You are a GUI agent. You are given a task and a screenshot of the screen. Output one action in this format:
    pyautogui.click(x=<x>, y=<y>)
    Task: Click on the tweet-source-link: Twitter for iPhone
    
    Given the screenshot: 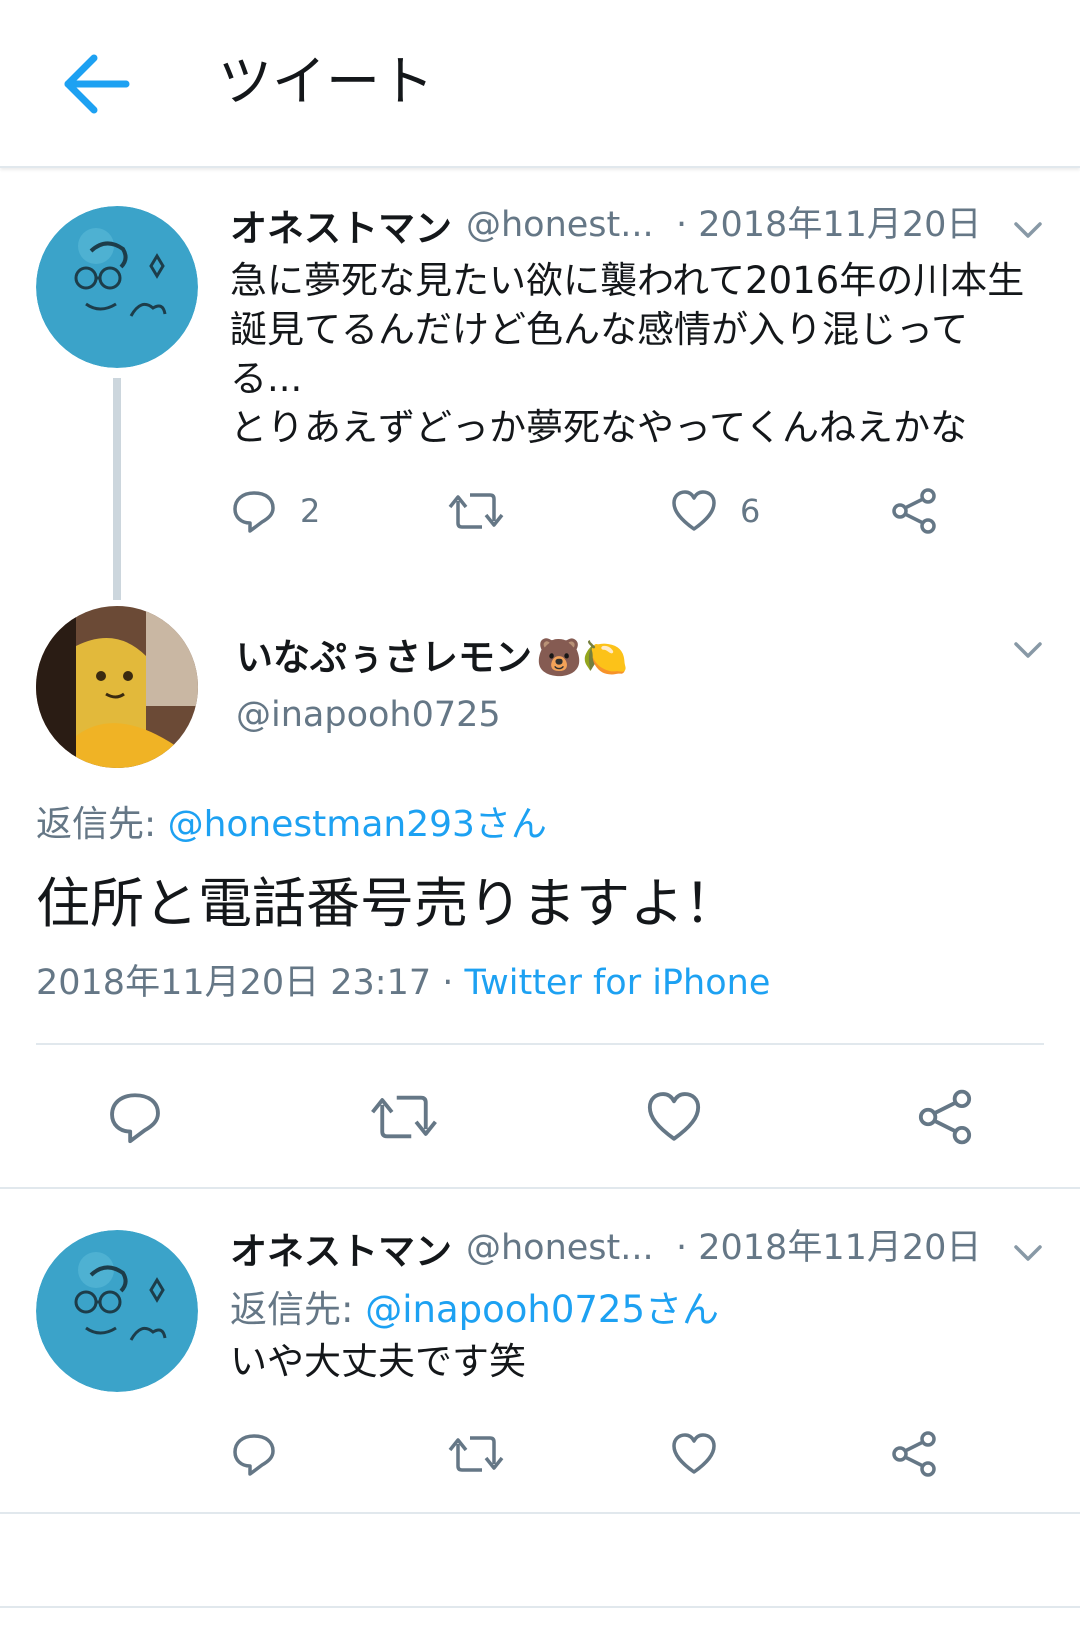 What is the action you would take?
    pyautogui.click(x=618, y=983)
    